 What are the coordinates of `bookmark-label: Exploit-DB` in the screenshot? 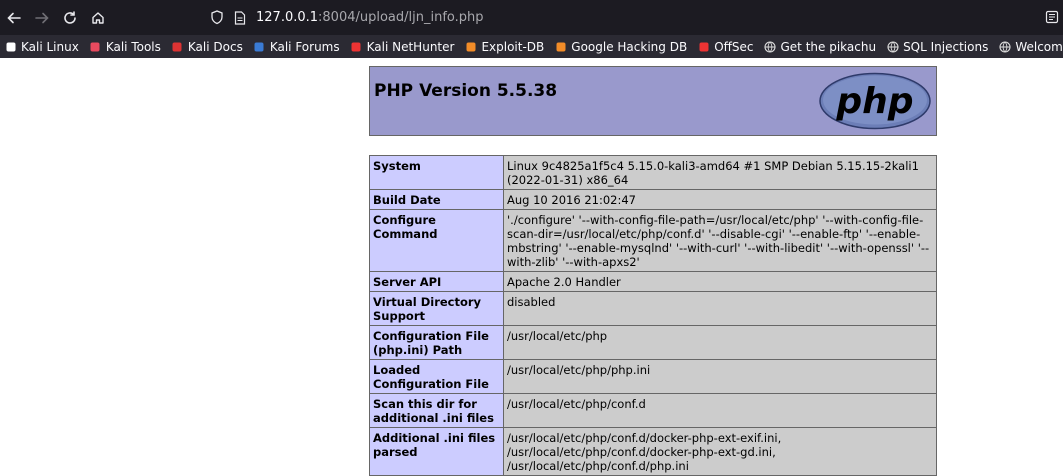 It's located at (513, 46).